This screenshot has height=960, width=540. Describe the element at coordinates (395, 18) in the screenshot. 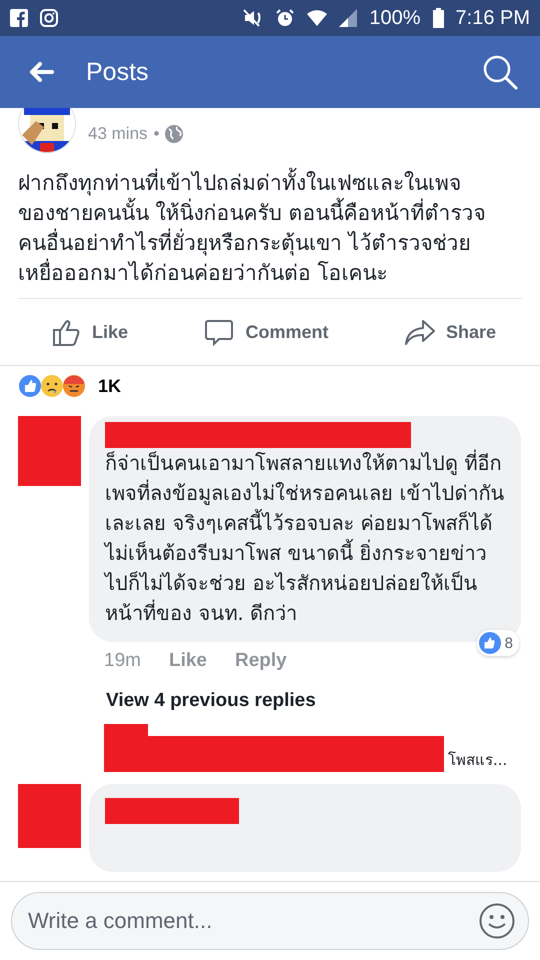

I see `battery-level: 100%` at that location.